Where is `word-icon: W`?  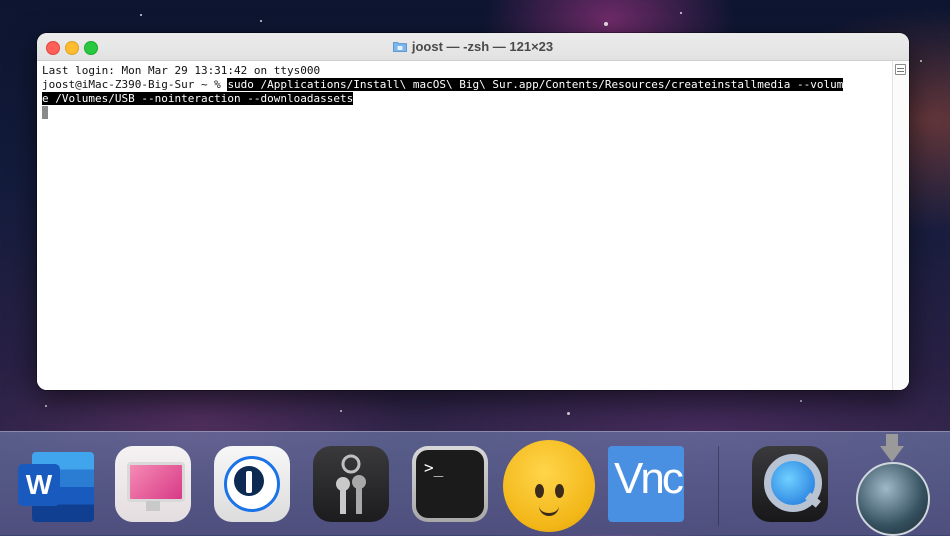 word-icon: W is located at coordinates (52, 484).